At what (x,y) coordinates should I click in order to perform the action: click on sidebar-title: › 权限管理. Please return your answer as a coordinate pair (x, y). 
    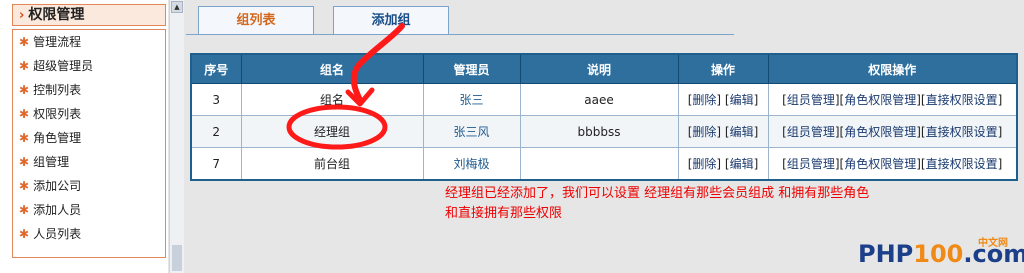
    Looking at the image, I should click on (89, 15).